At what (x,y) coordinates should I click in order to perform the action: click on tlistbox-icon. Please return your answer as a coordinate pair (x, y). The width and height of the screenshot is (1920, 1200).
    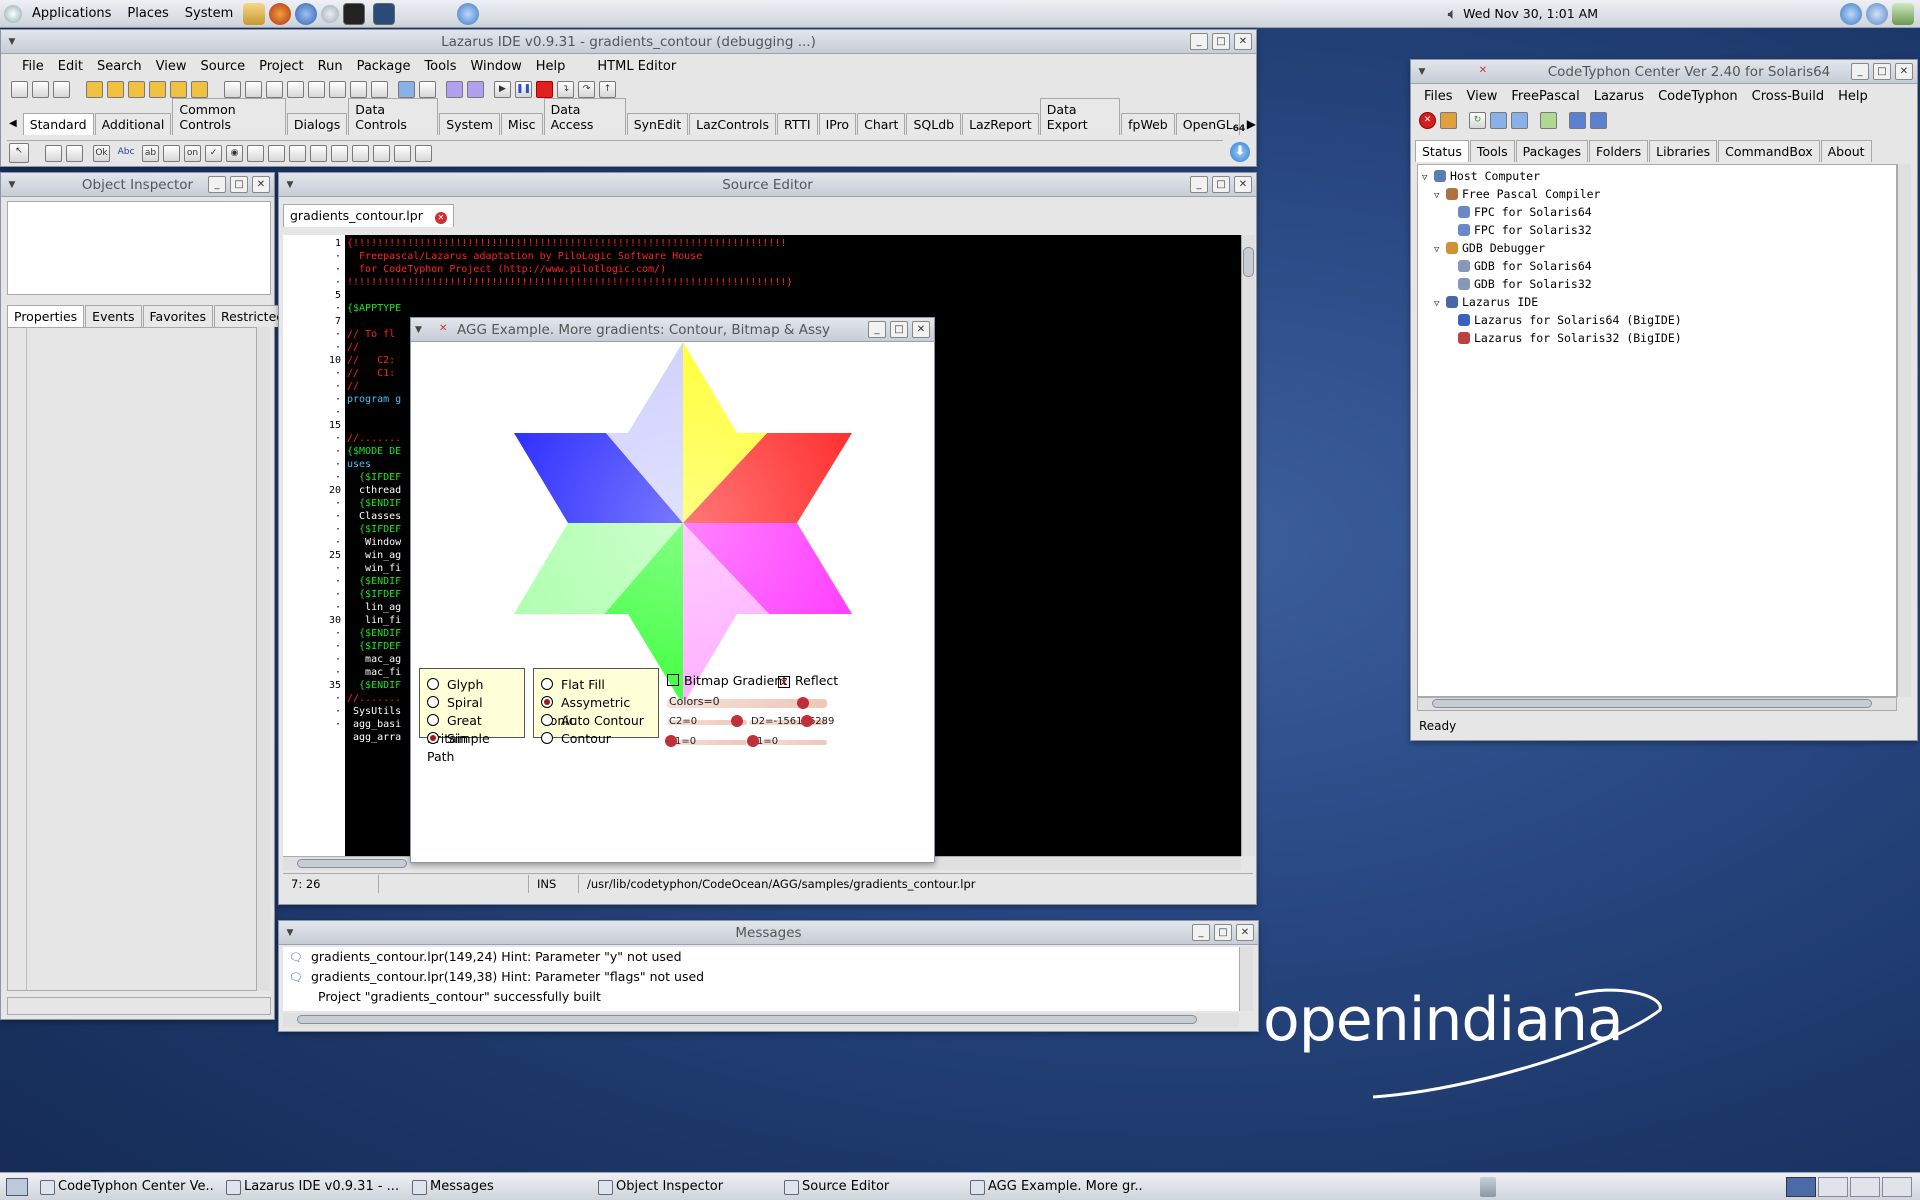
    Looking at the image, I should click on (255, 153).